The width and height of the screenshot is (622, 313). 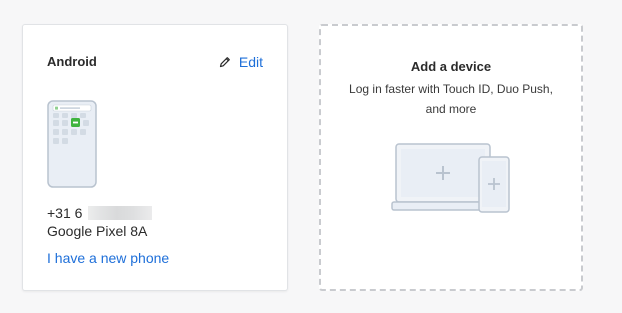 I want to click on edit-button: Edit, so click(x=241, y=62).